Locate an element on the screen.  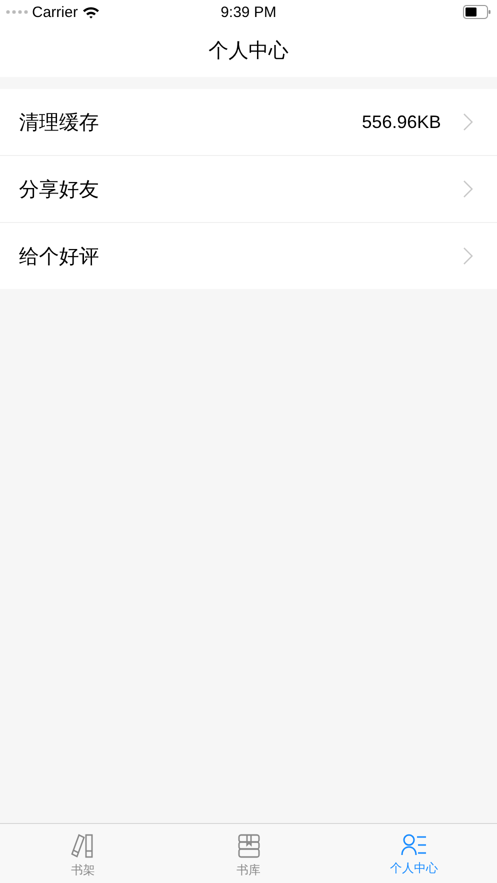
wifi-icon is located at coordinates (91, 12).